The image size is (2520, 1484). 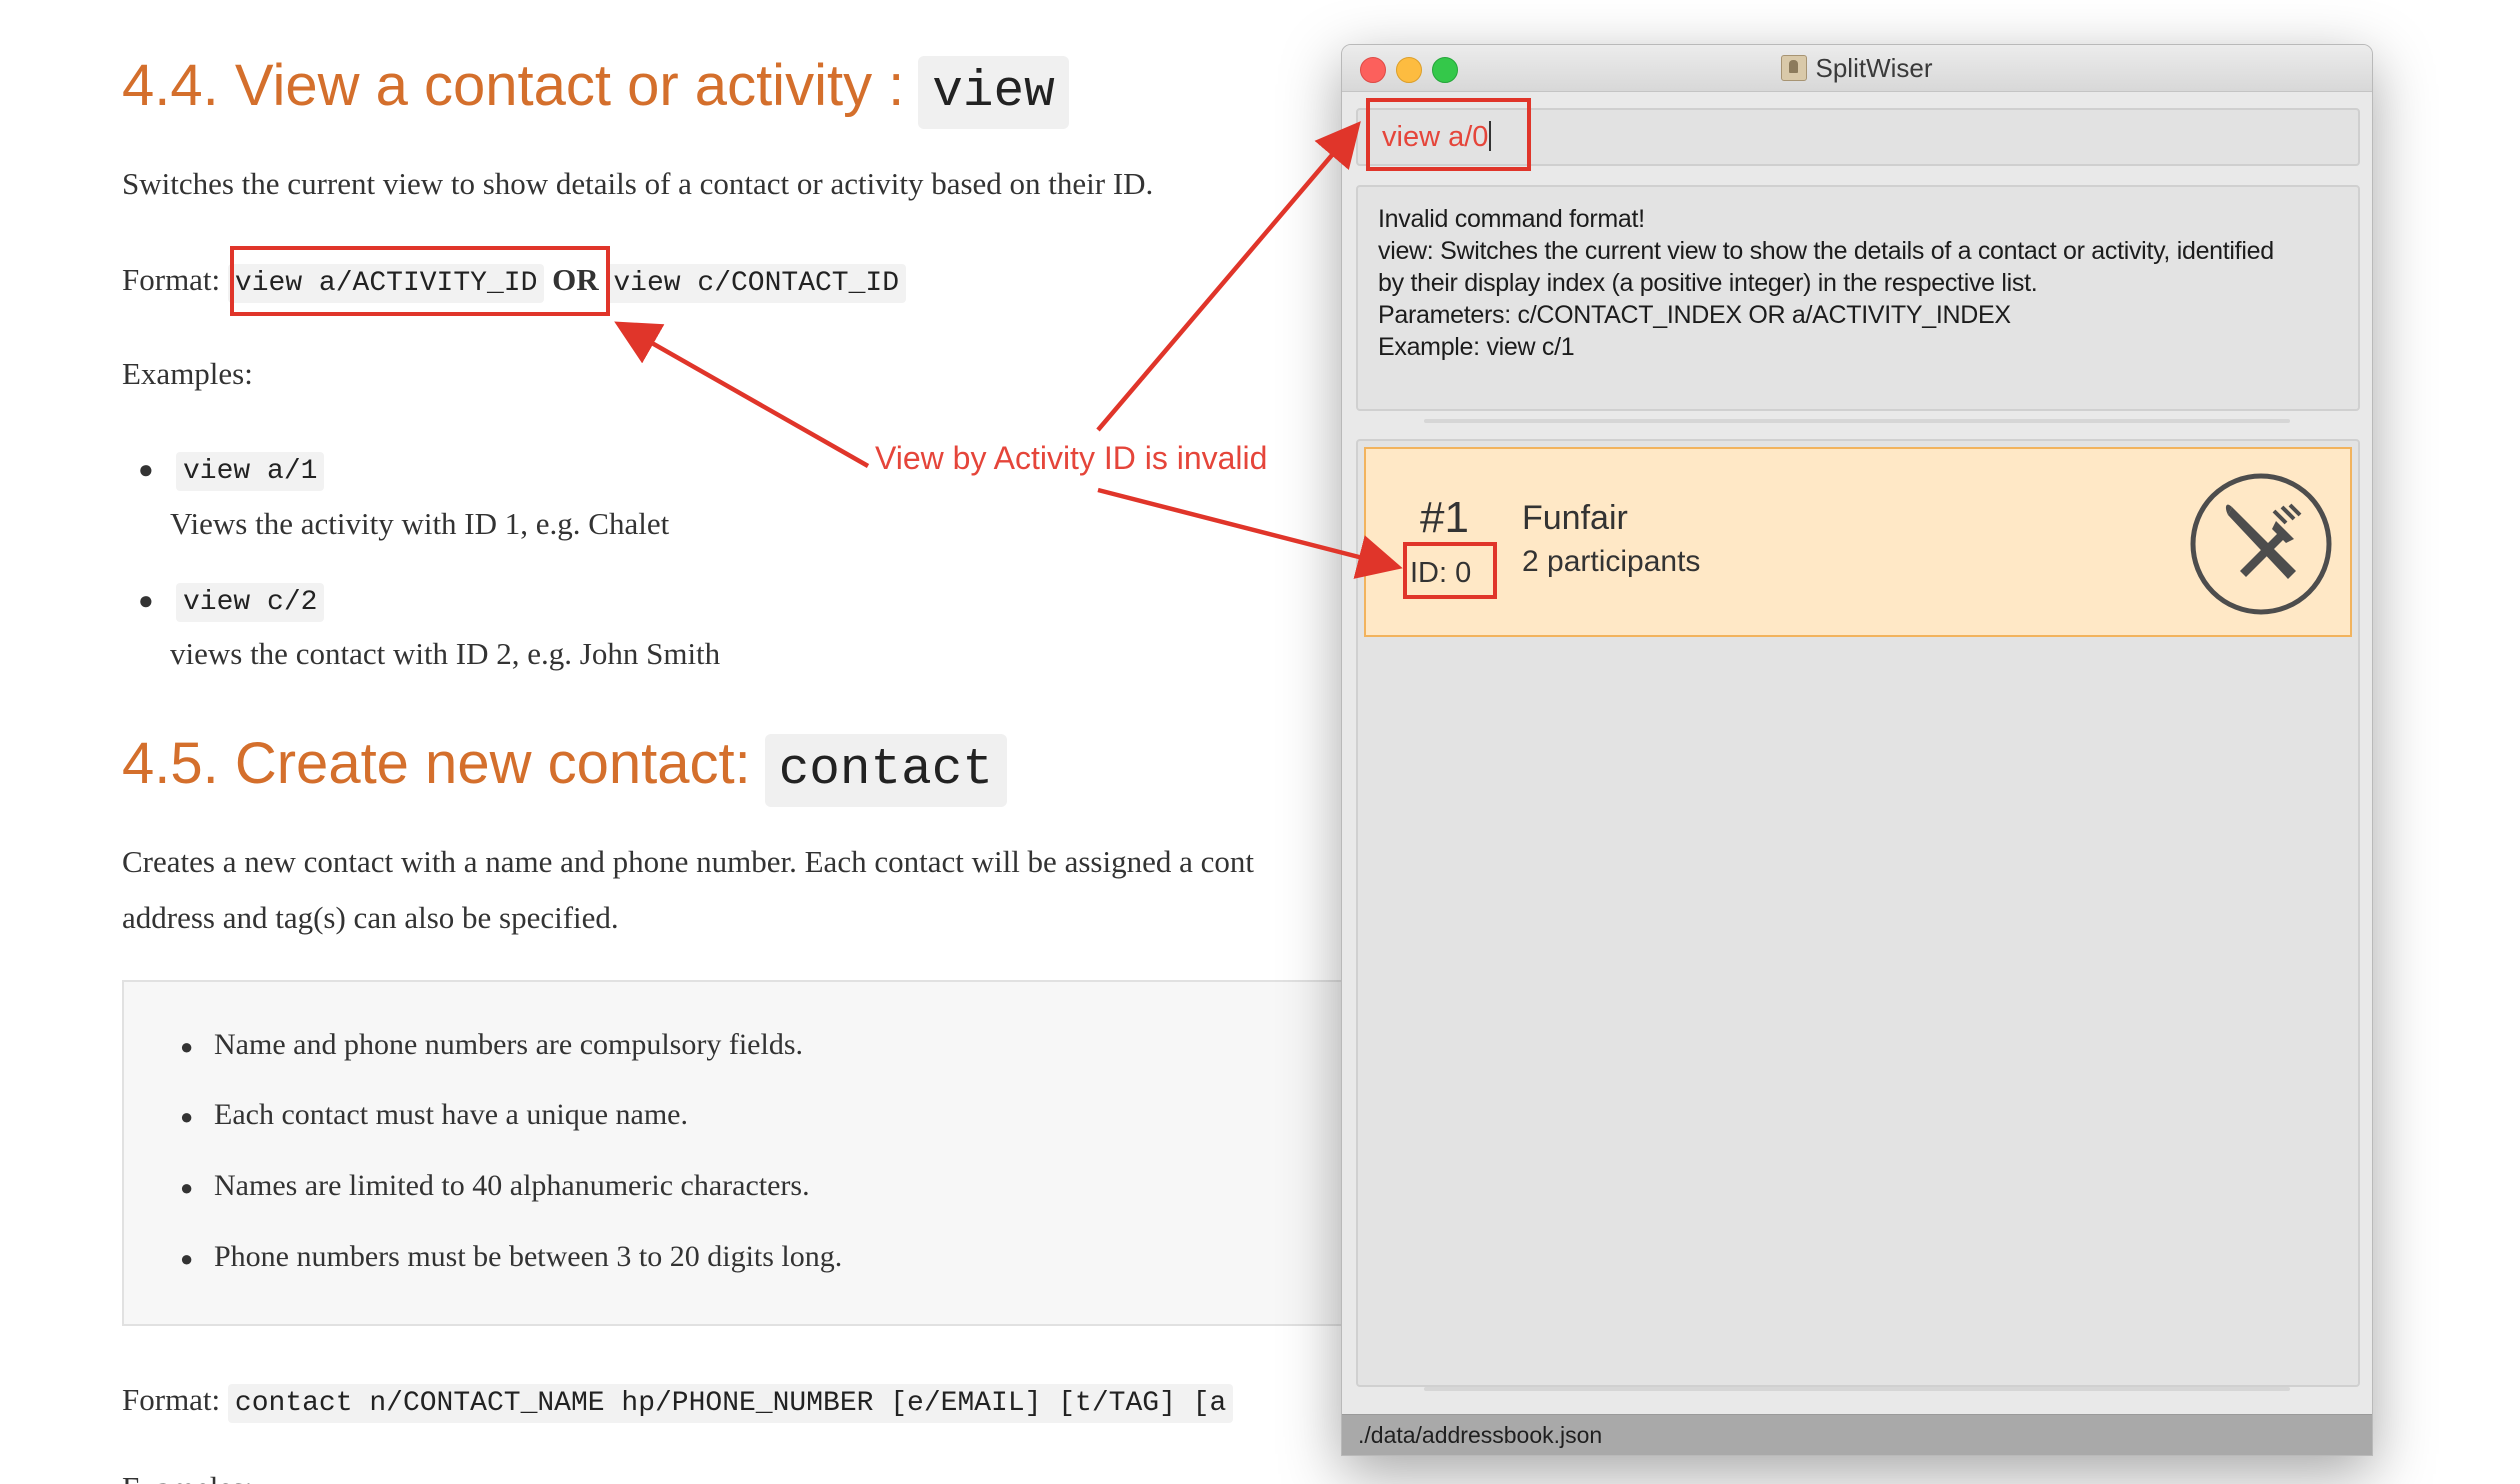 I want to click on section-4-4-code: view, so click(x=993, y=92).